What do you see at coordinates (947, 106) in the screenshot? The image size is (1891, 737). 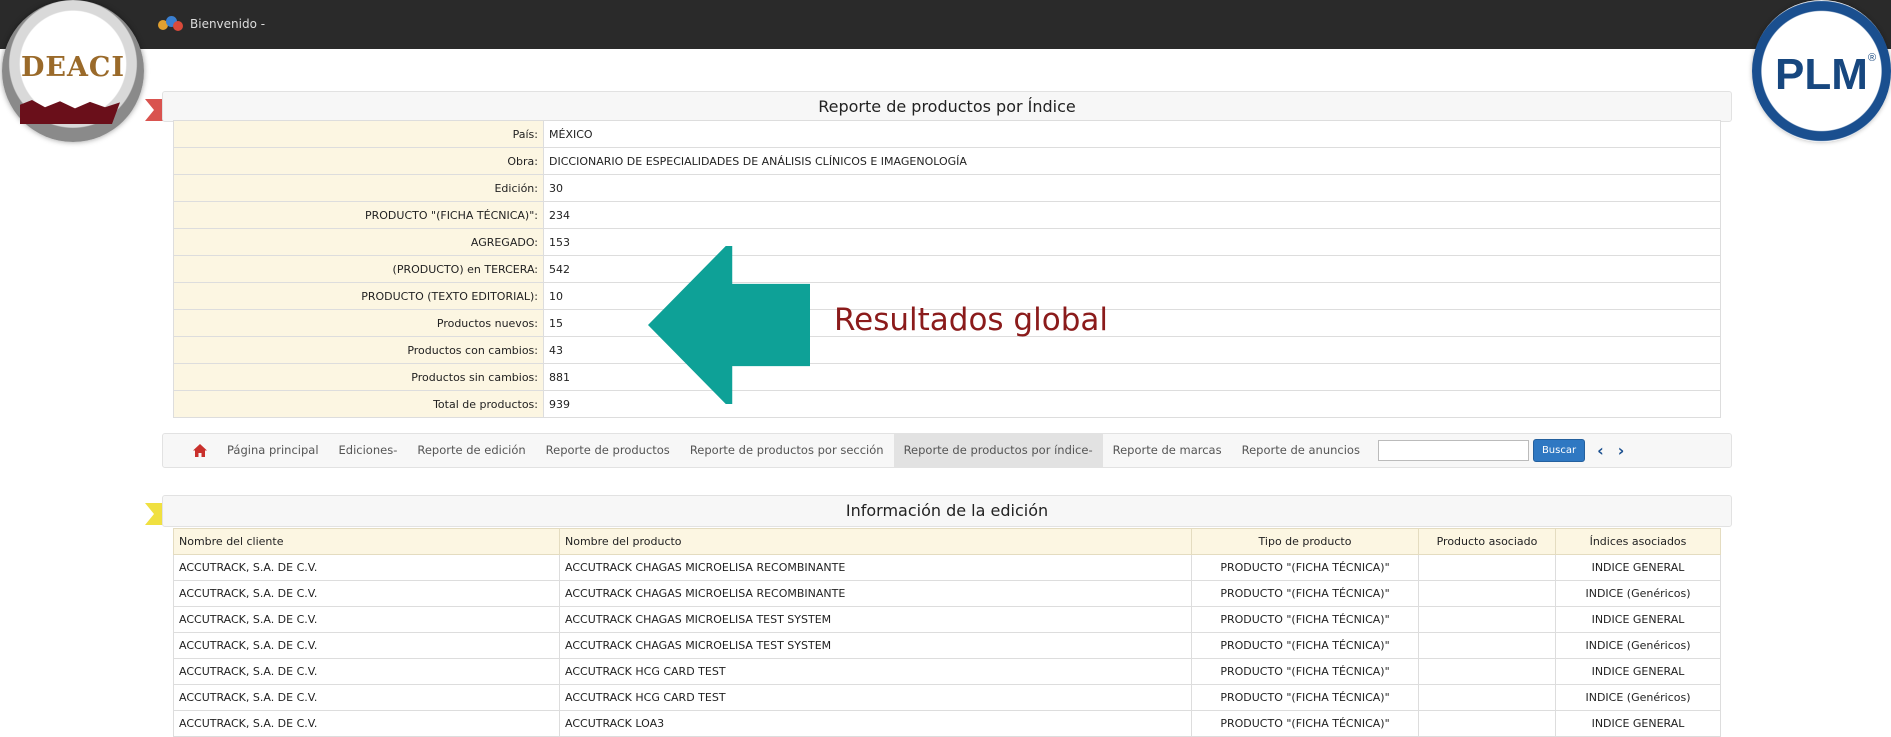 I see `summary-panel-header: Reporte de productos por Índice` at bounding box center [947, 106].